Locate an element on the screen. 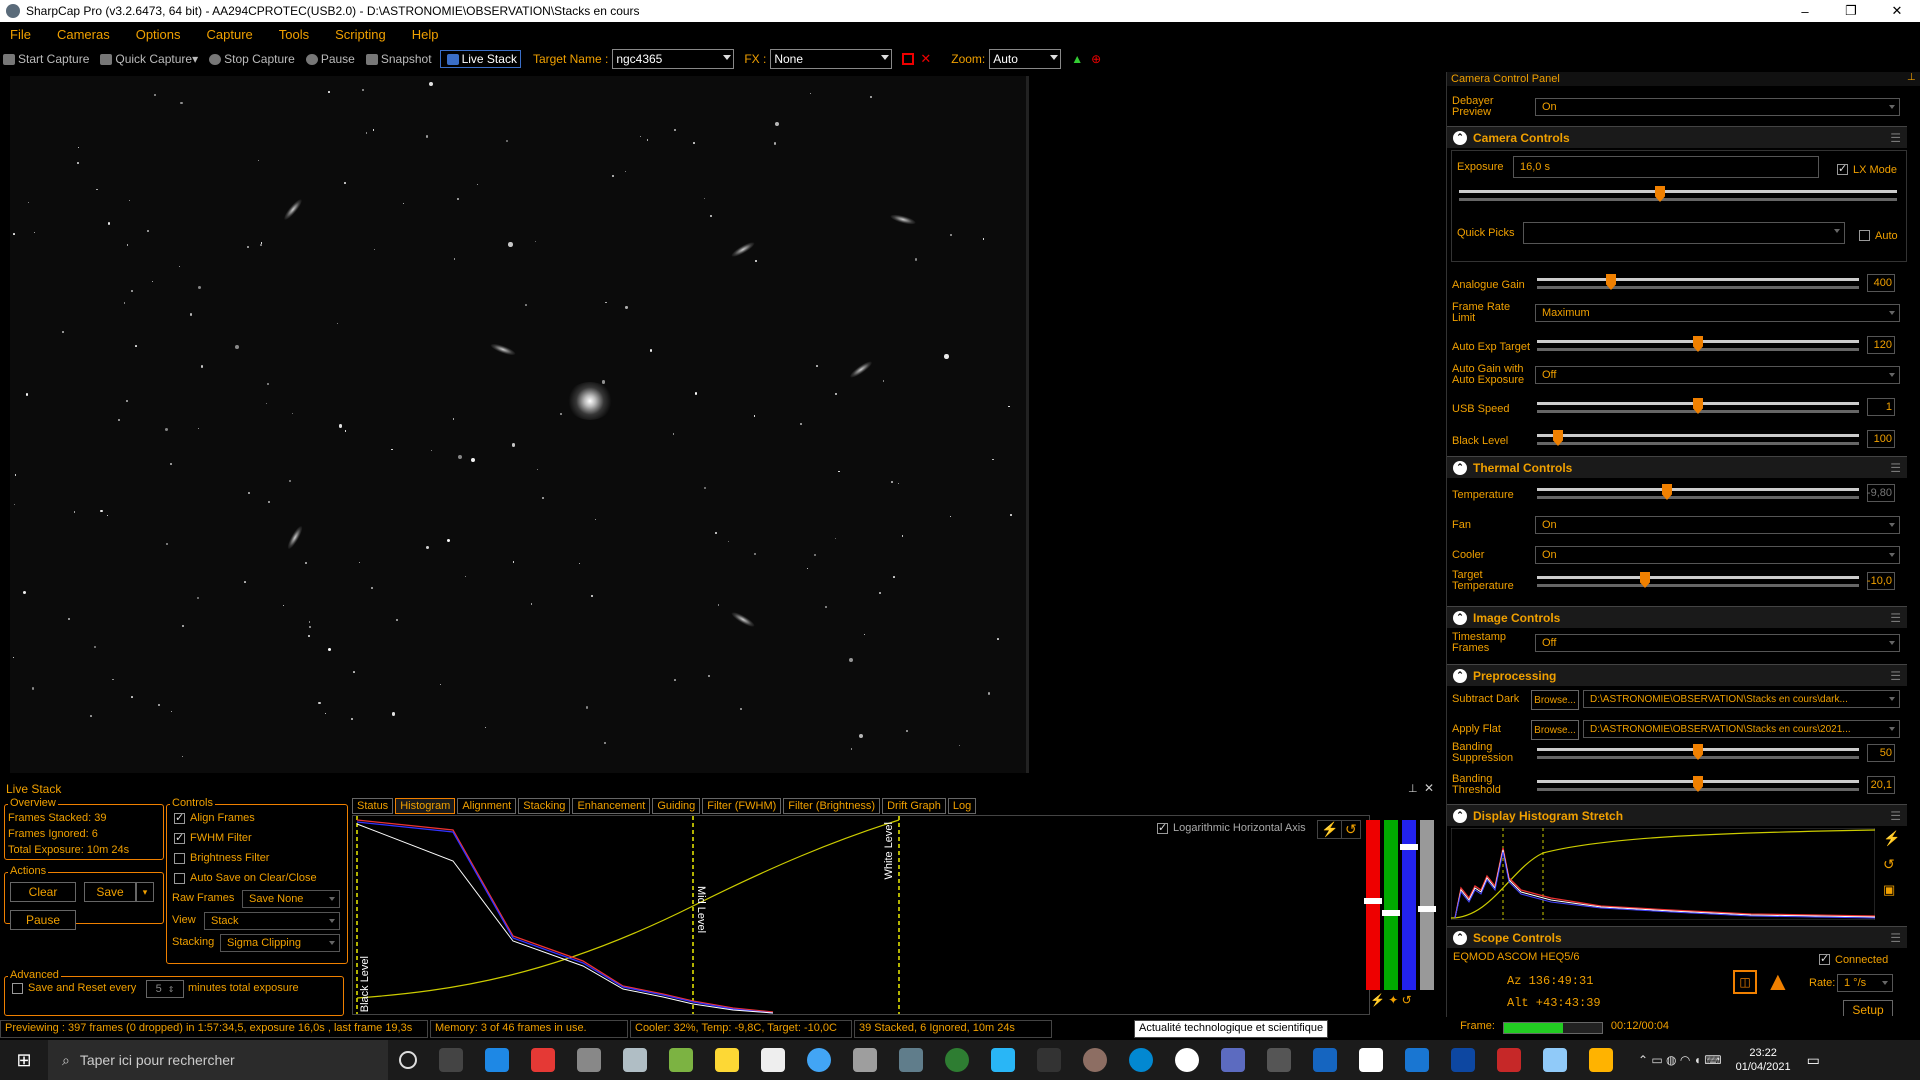 The width and height of the screenshot is (1920, 1080). stacking-select: Sigma Clipping is located at coordinates (280, 943).